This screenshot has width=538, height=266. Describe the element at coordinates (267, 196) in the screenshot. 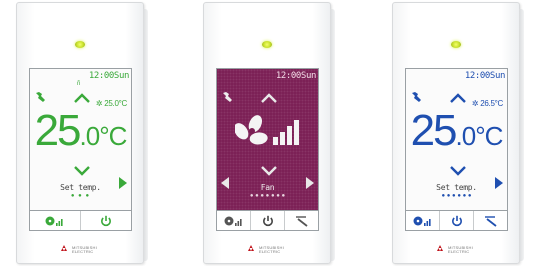

I see `page-dots: ● ● ● ● ● ● ●` at that location.